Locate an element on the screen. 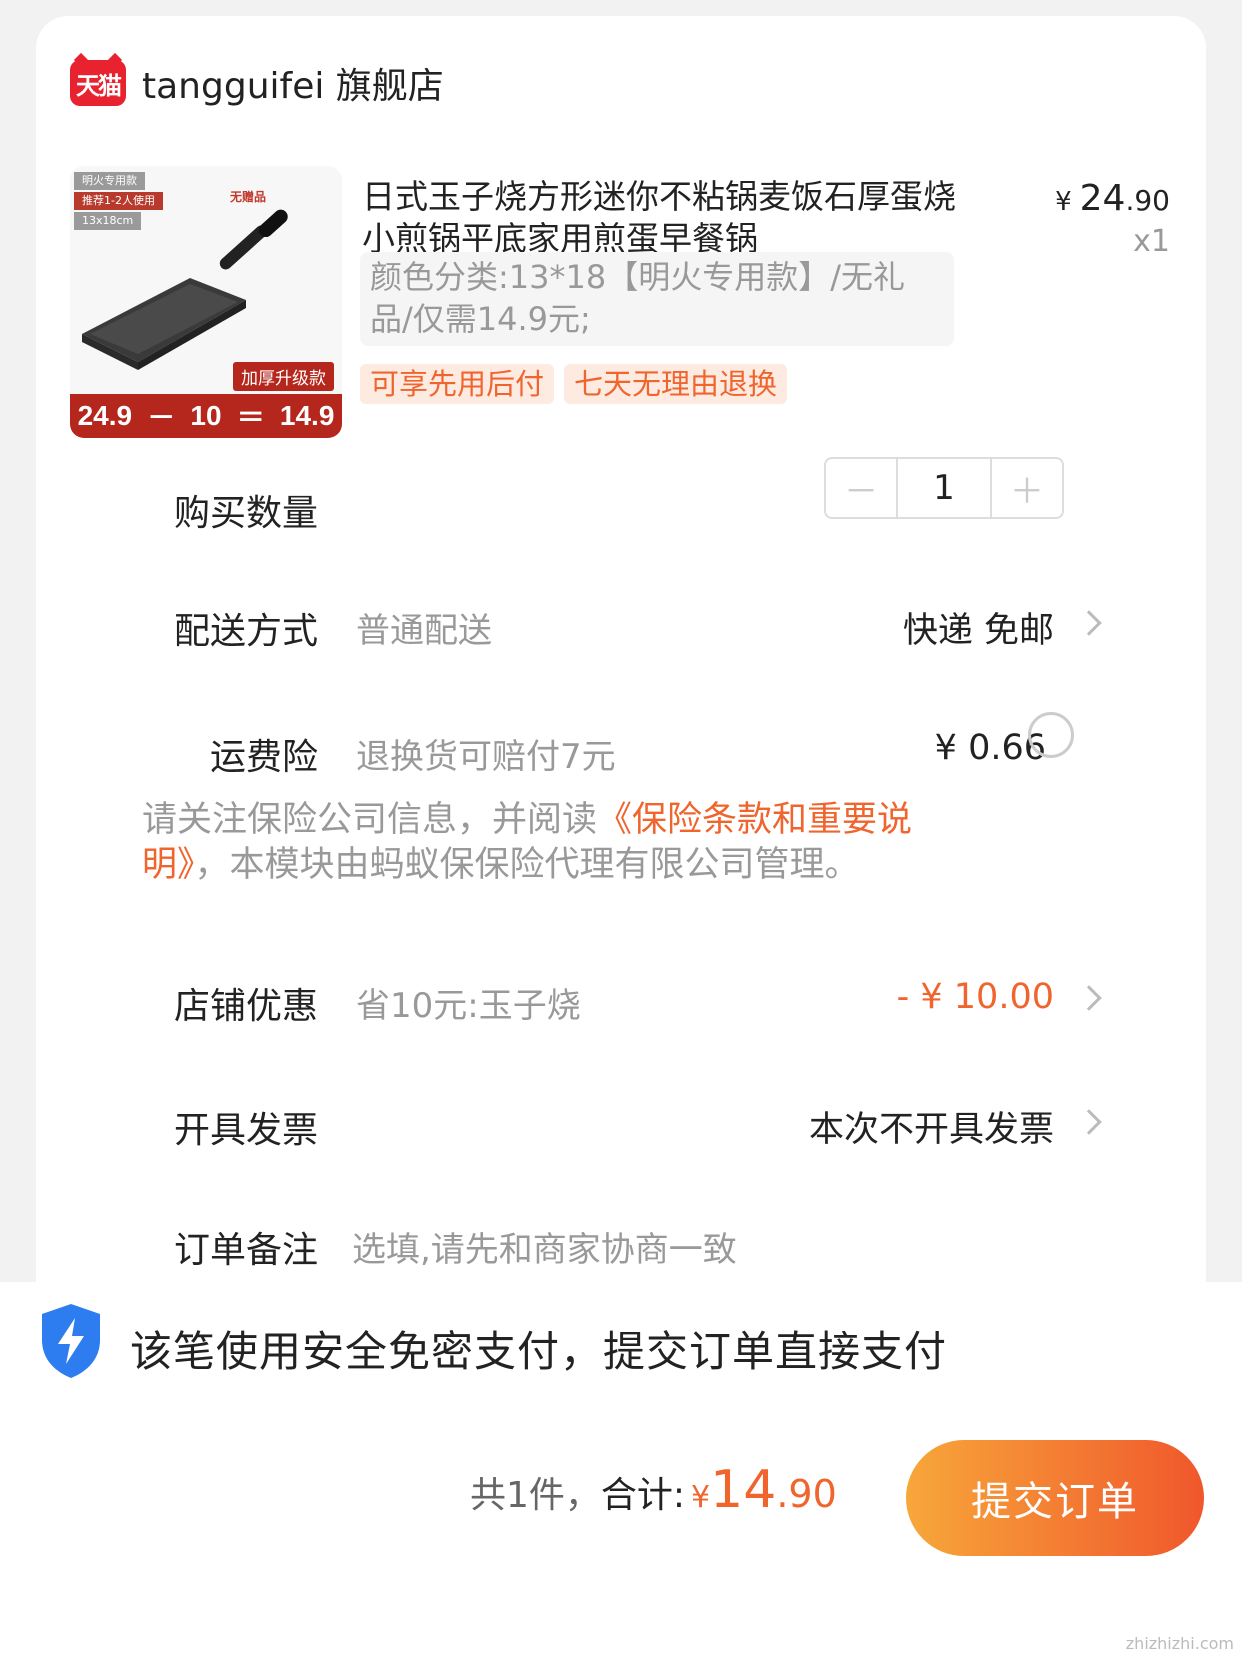 This screenshot has height=1657, width=1242. total-label: 合计: is located at coordinates (643, 1495).